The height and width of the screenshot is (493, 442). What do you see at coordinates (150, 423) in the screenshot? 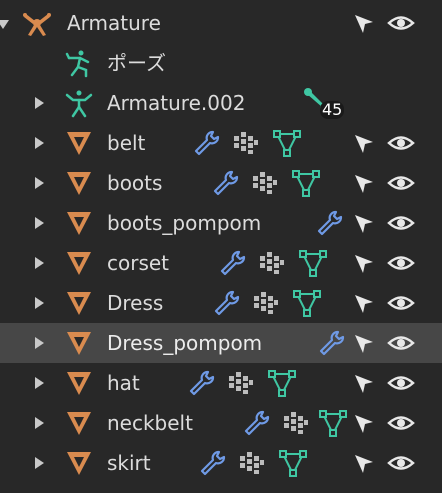
I see `row-label: neckbelt` at bounding box center [150, 423].